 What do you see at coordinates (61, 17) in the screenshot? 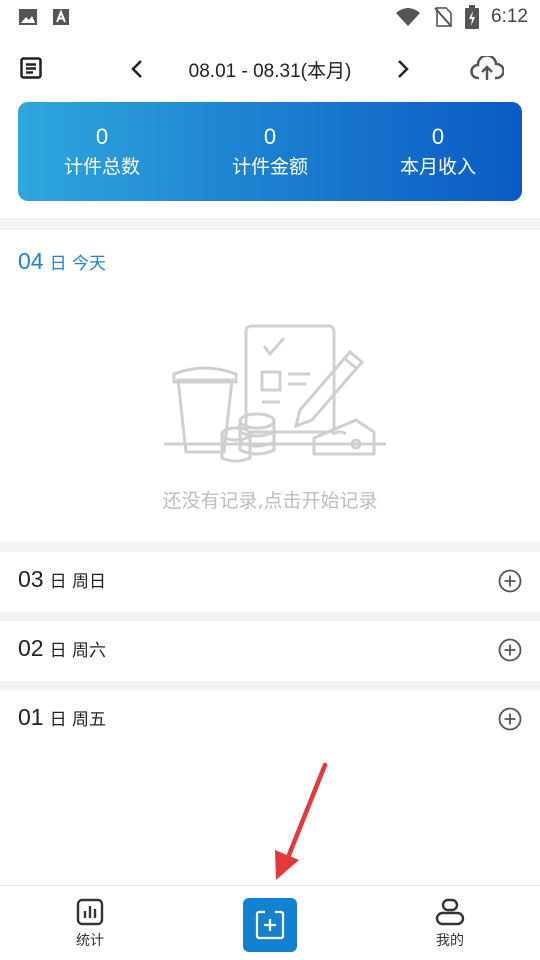
I see `font-a-icon` at bounding box center [61, 17].